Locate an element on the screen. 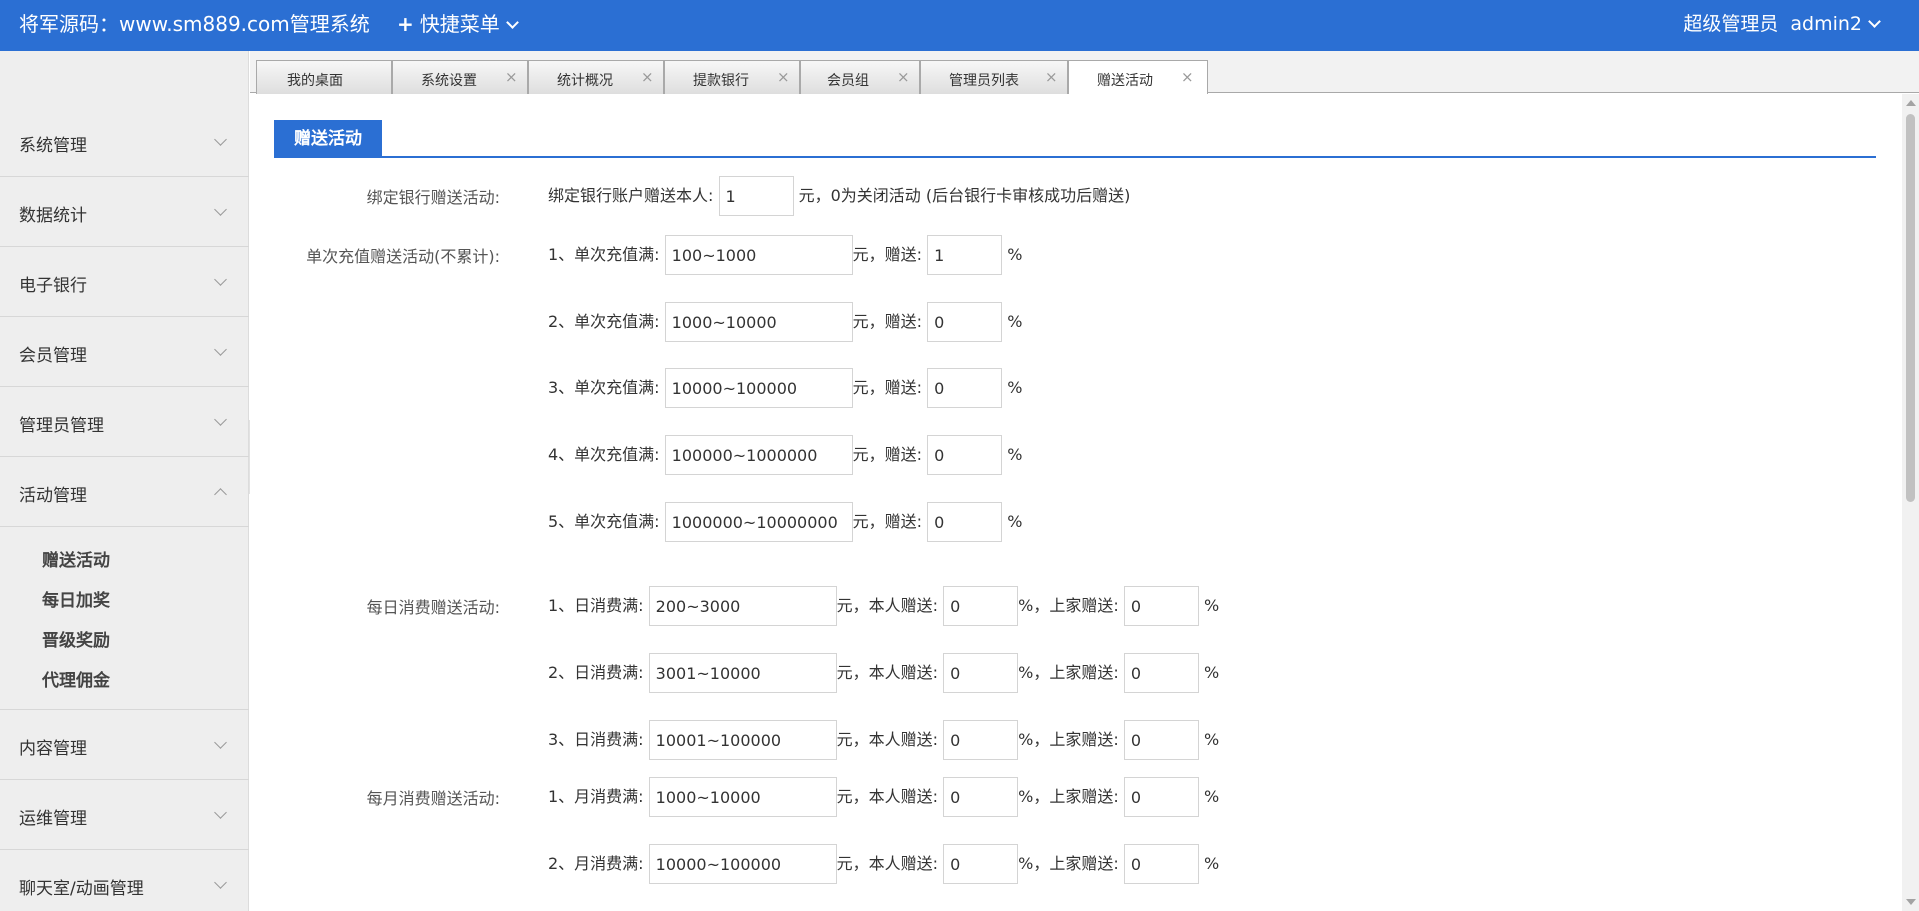 This screenshot has height=911, width=1919. daily-spend-row: 2、日消费满: 元，本人赠送: %，上家赠送: % is located at coordinates (883, 673).